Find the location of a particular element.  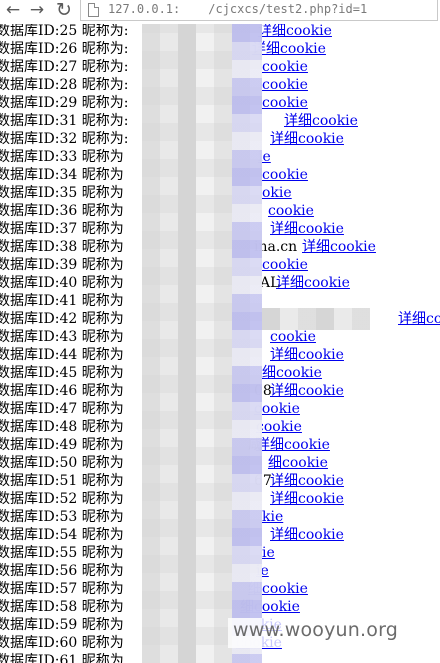

detail-cookie-link: 详细co is located at coordinates (419, 319).